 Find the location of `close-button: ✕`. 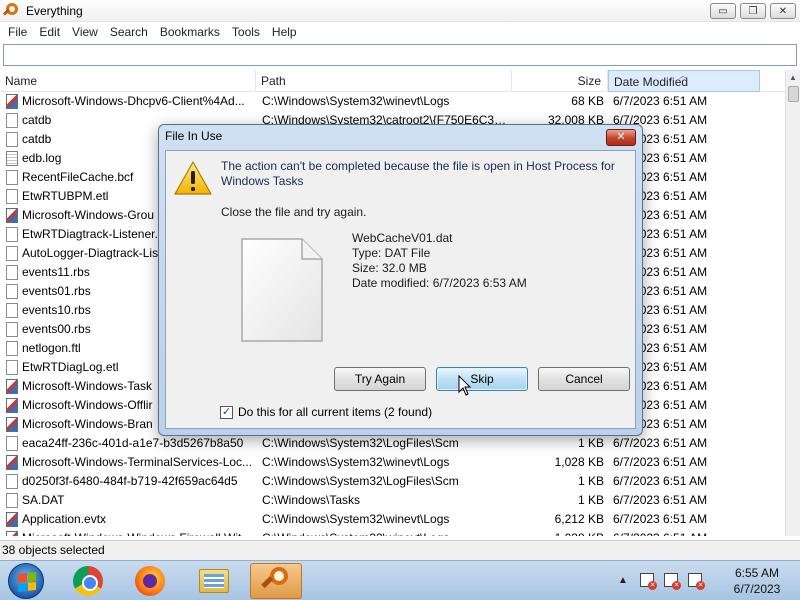

close-button: ✕ is located at coordinates (783, 11).